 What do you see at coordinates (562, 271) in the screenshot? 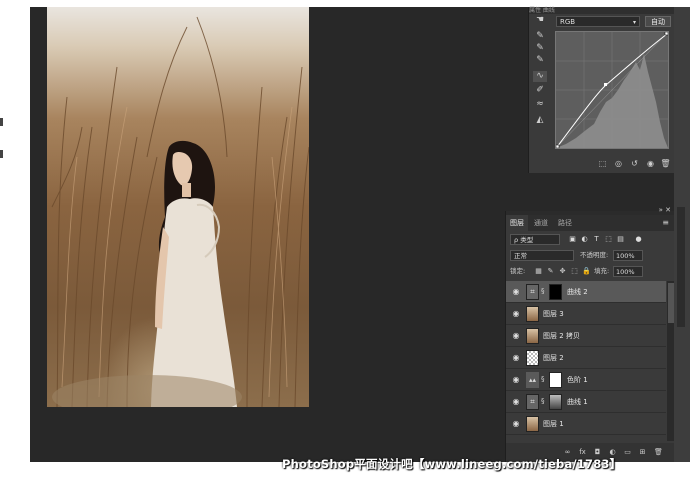
I see `lock-position-icon: ✥` at bounding box center [562, 271].